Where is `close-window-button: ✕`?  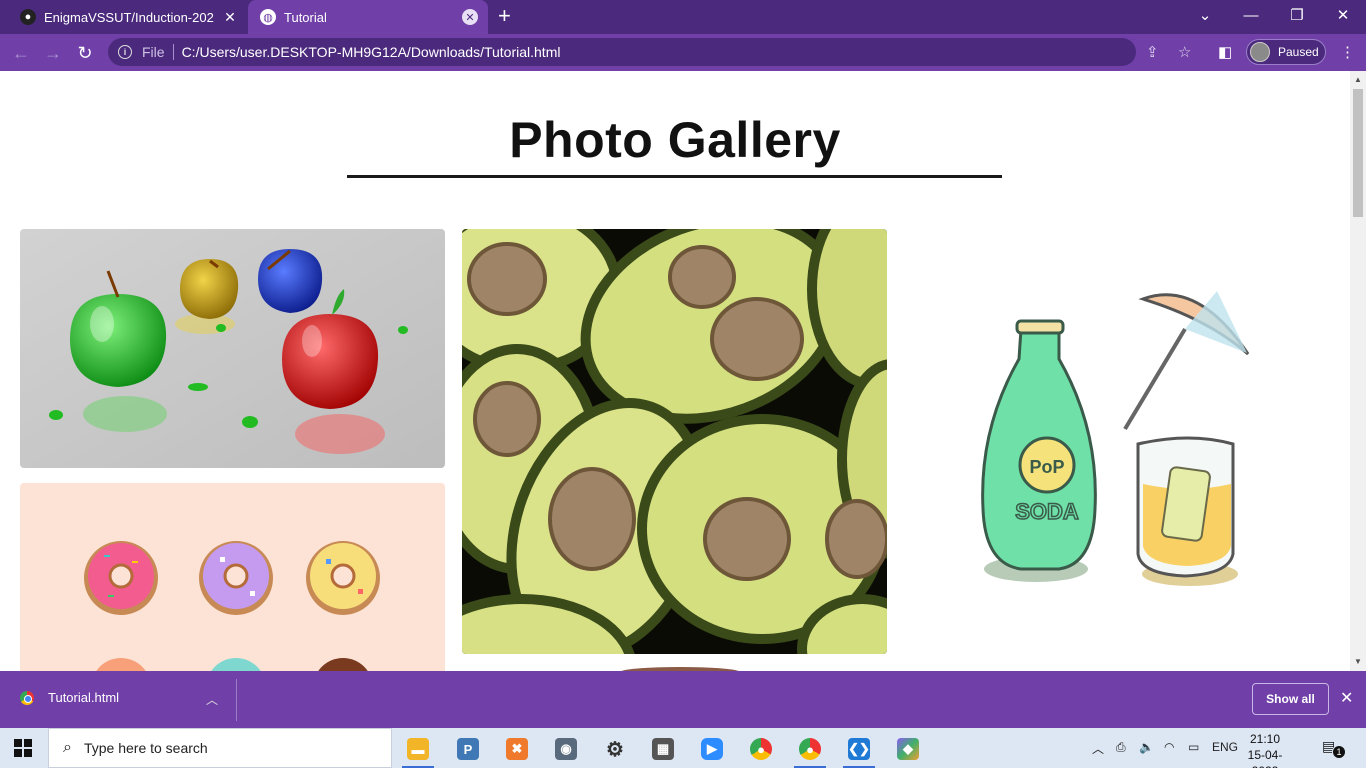
close-window-button: ✕ is located at coordinates (1343, 15).